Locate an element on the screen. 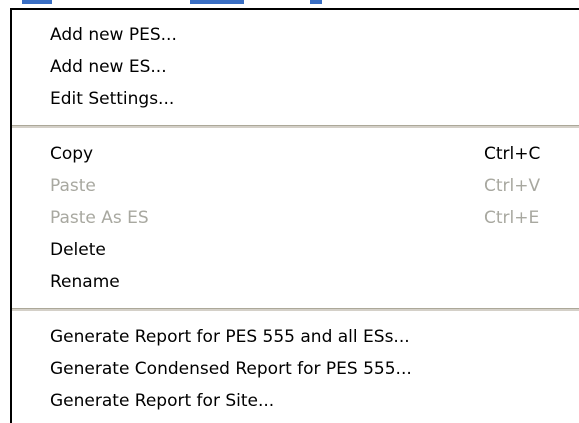 This screenshot has height=423, width=579. menu-item-paste-as-es: Paste As ES Ctrl+E is located at coordinates (295, 218).